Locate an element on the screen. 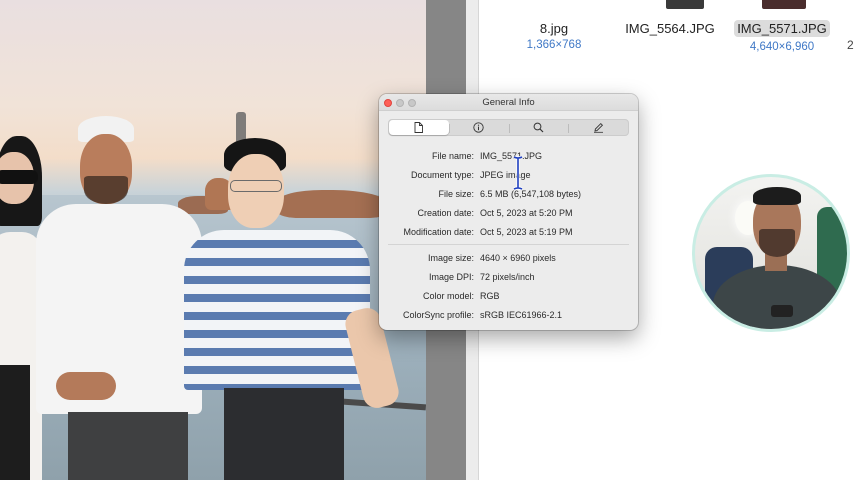 Image resolution: width=854 pixels, height=480 pixels. row-creation-date: Creation date: Oct 5, 2023 at 5:20 PM is located at coordinates (508, 215).